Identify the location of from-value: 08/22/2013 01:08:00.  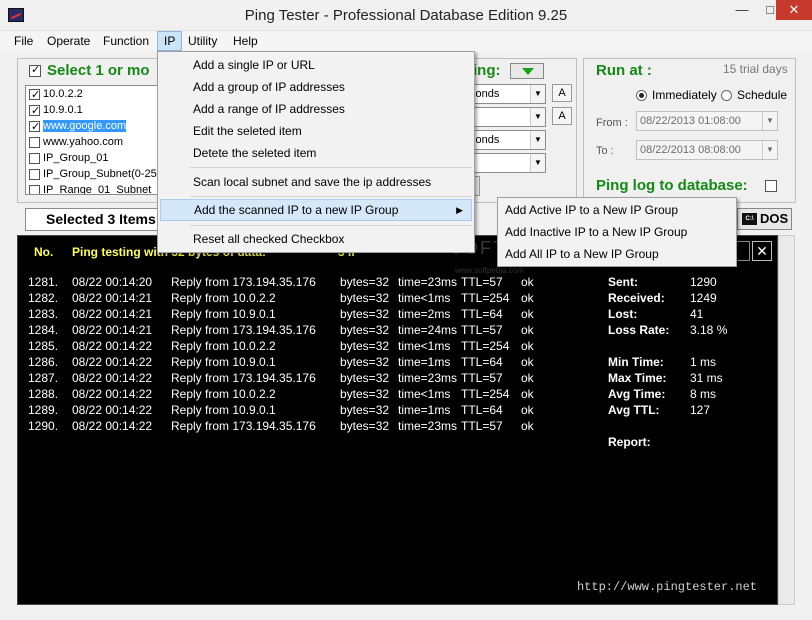
(690, 121).